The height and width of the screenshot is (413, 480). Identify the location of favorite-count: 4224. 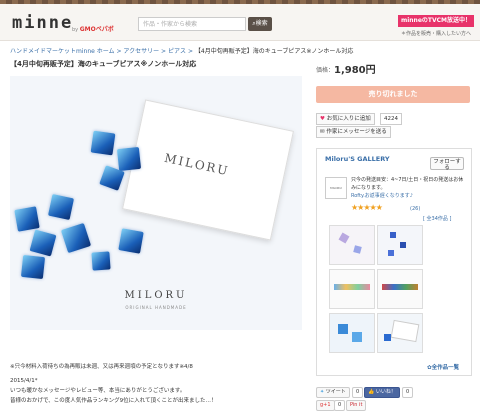
(391, 119).